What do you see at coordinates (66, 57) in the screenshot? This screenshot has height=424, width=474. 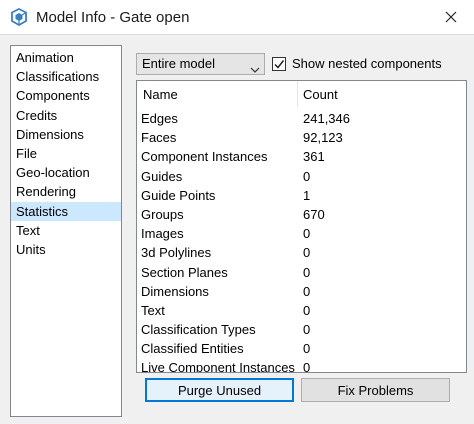 I see `sidebar-item-animation: Animation` at bounding box center [66, 57].